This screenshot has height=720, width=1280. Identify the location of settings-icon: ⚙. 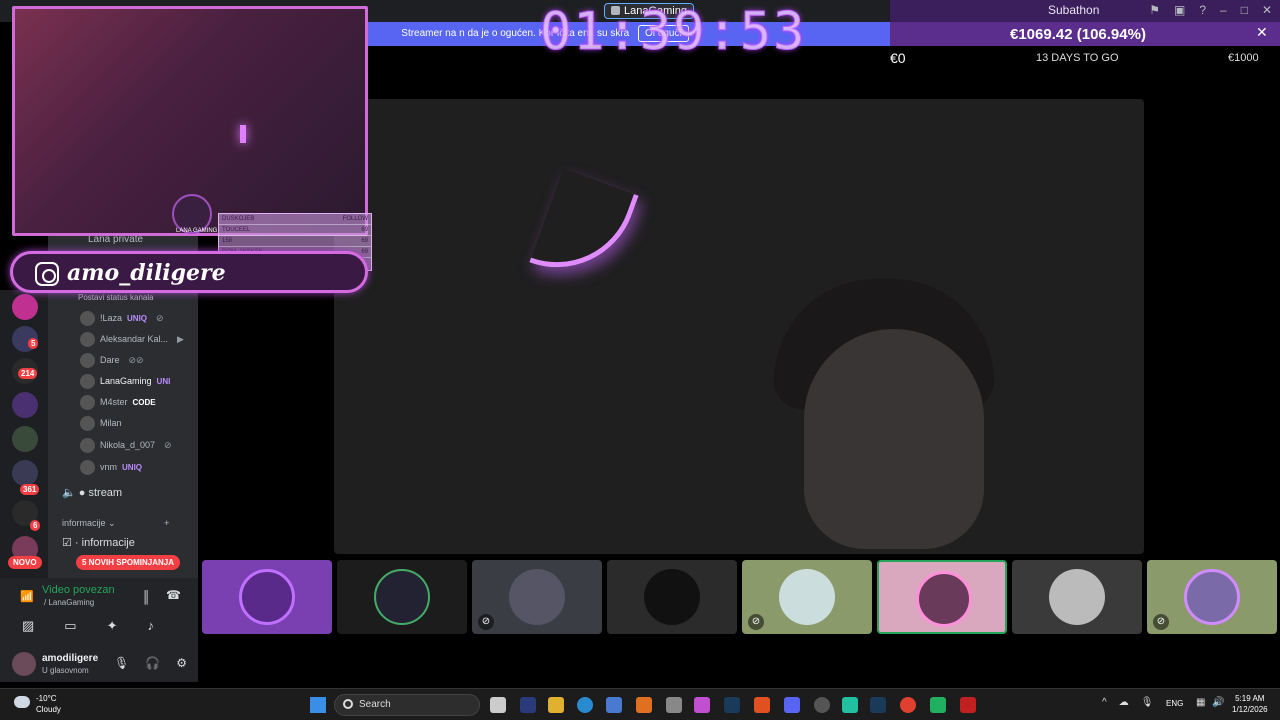
(181, 663).